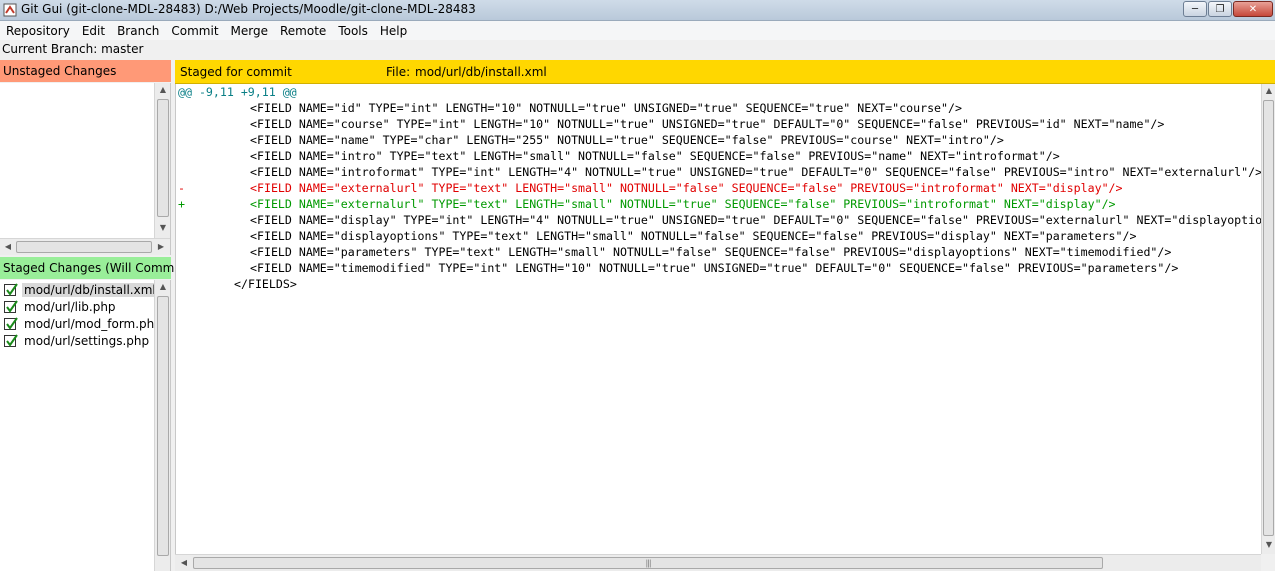 Image resolution: width=1275 pixels, height=571 pixels. What do you see at coordinates (194, 31) in the screenshot?
I see `menu-commit: Commit` at bounding box center [194, 31].